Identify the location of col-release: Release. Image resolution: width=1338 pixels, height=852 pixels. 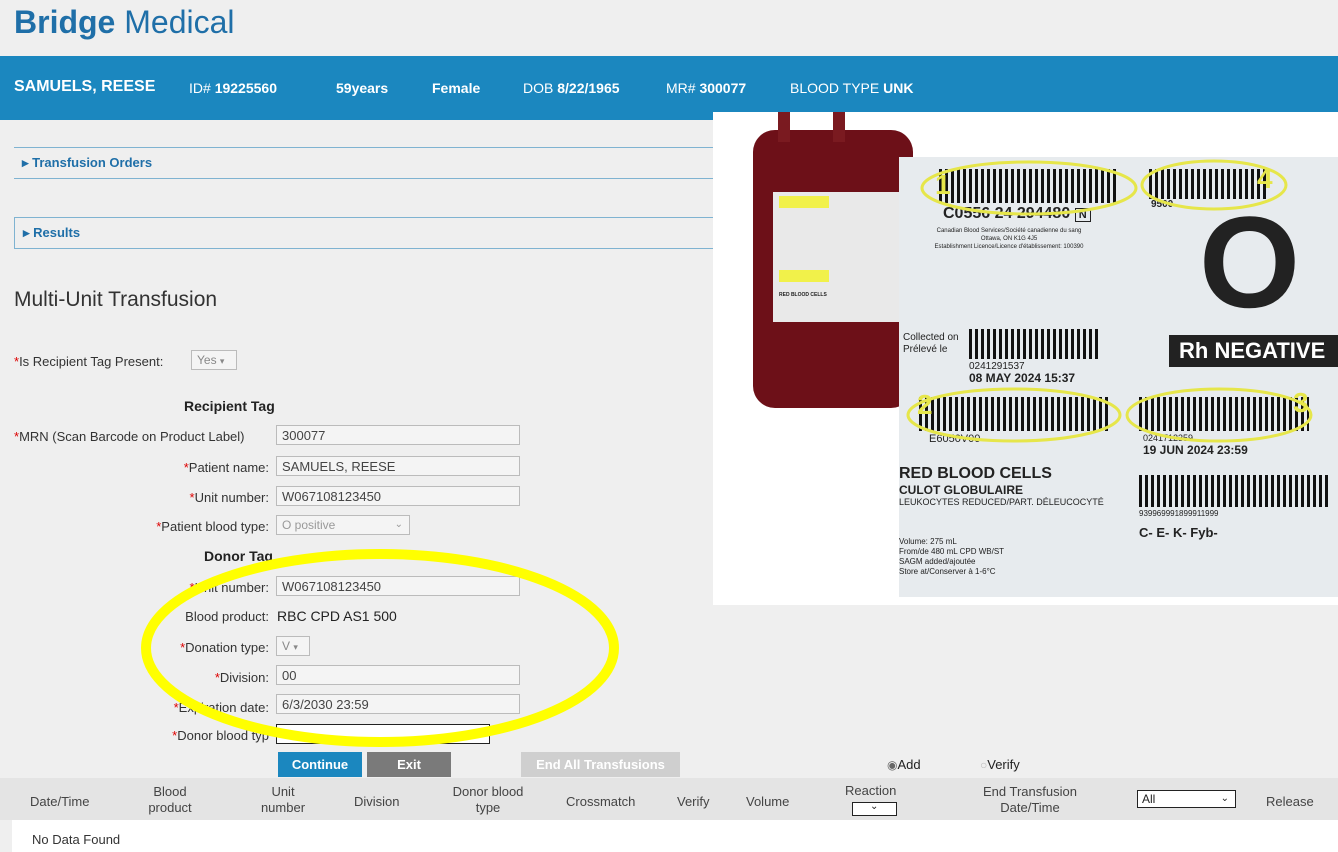
(1290, 802).